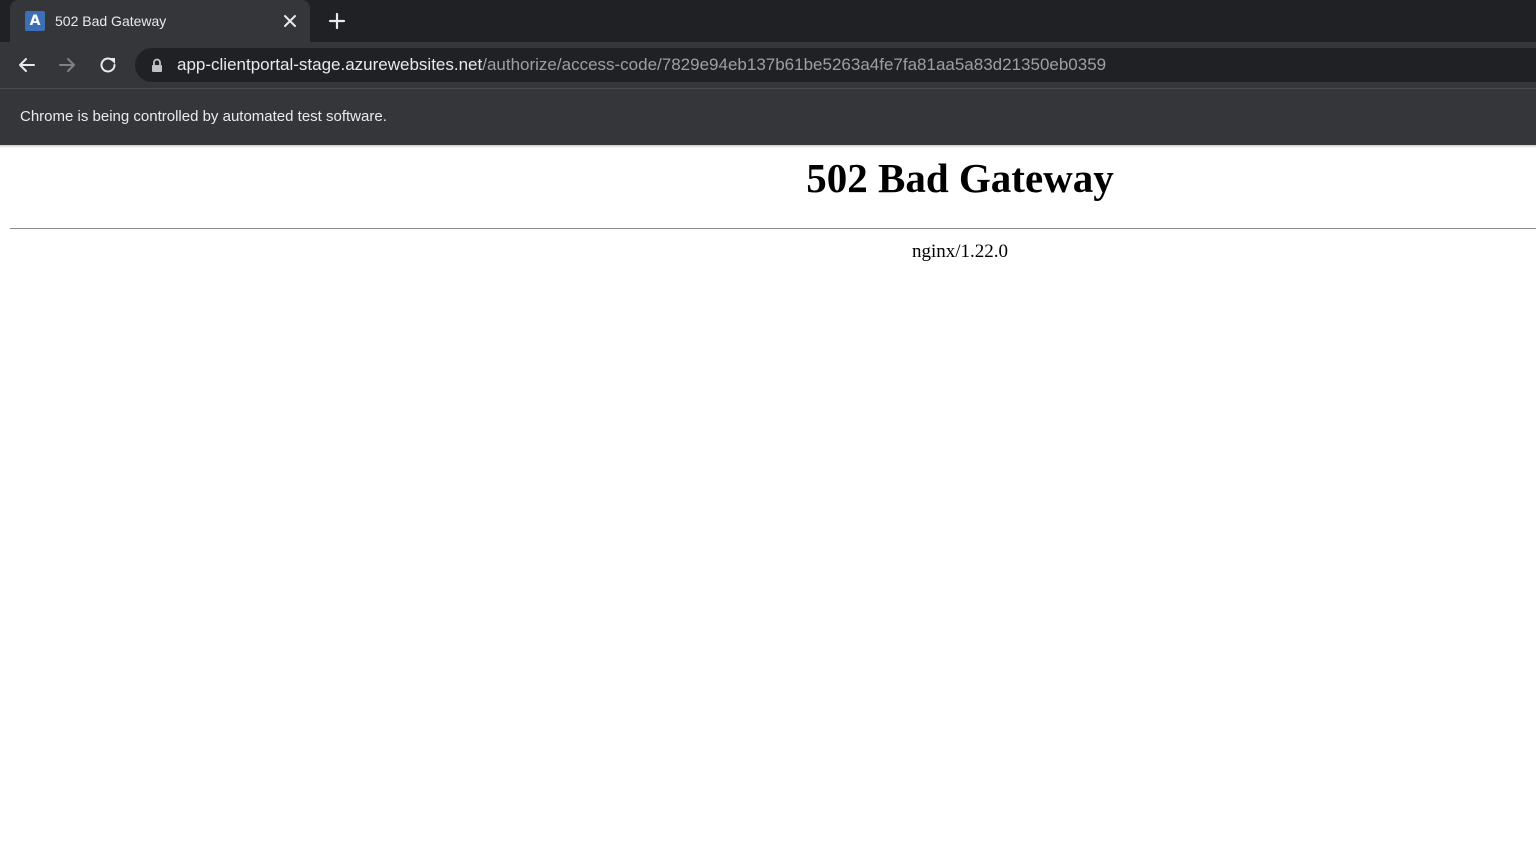 The image size is (1536, 864). I want to click on lock-icon, so click(157, 66).